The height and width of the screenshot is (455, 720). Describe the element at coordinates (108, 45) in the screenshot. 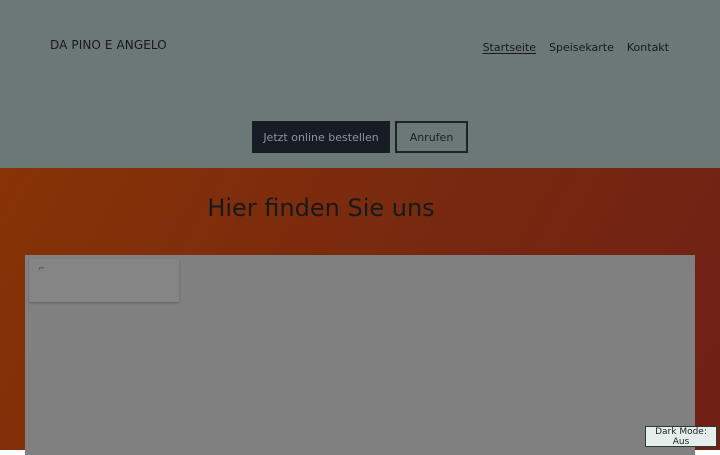

I see `brand-name: DA PINO E ANGELO` at that location.